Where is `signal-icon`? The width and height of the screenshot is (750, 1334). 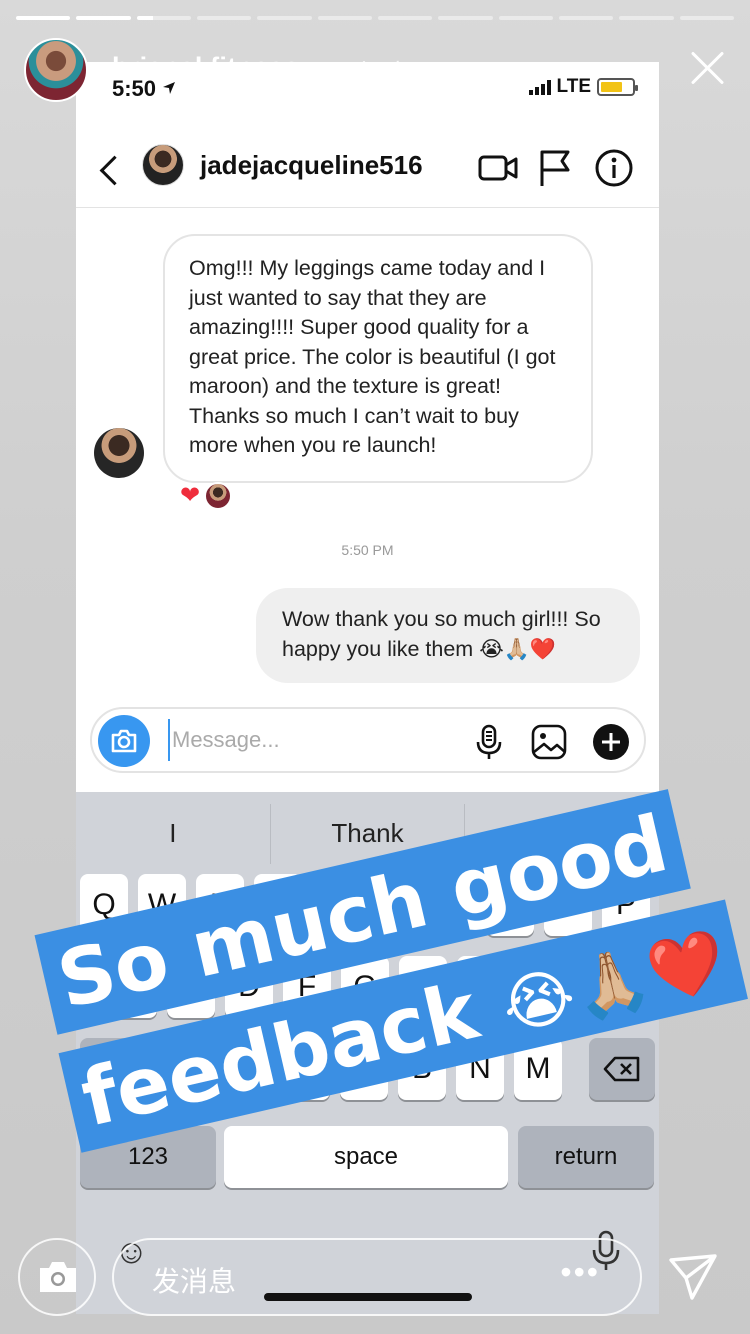 signal-icon is located at coordinates (539, 87).